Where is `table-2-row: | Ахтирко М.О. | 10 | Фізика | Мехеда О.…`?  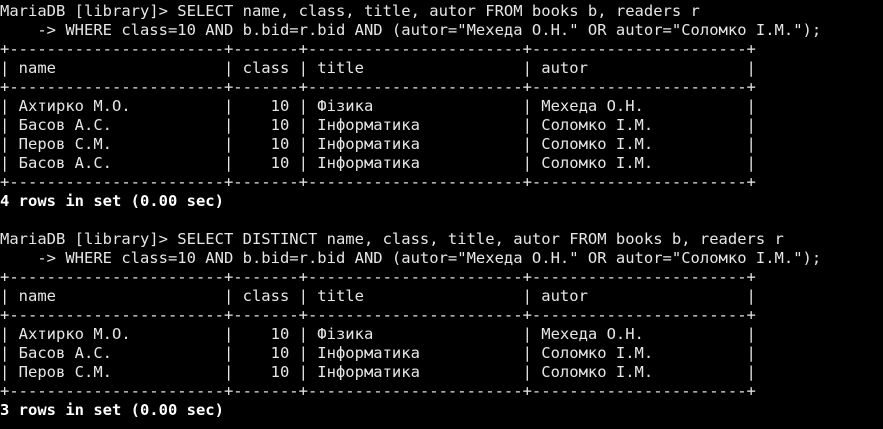 table-2-row: | Ахтирко М.О. | 10 | Фізика | Мехеда О.… is located at coordinates (378, 334).